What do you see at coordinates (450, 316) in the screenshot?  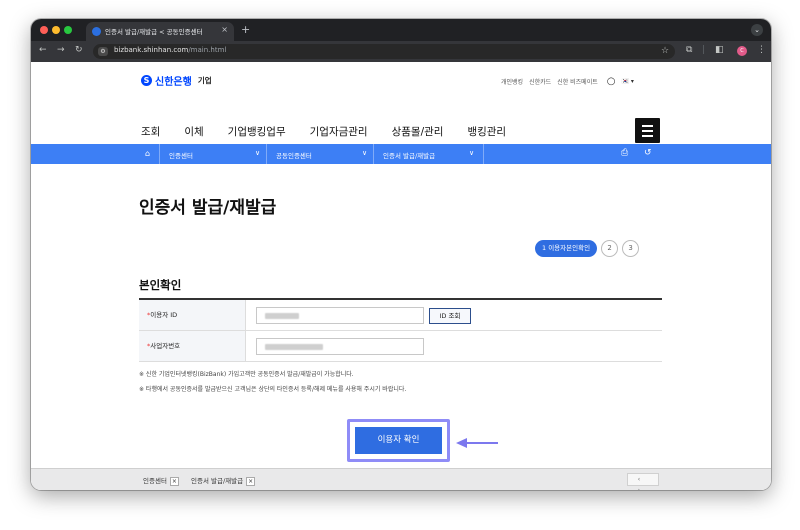 I see `id-lookup-button: ID 조회` at bounding box center [450, 316].